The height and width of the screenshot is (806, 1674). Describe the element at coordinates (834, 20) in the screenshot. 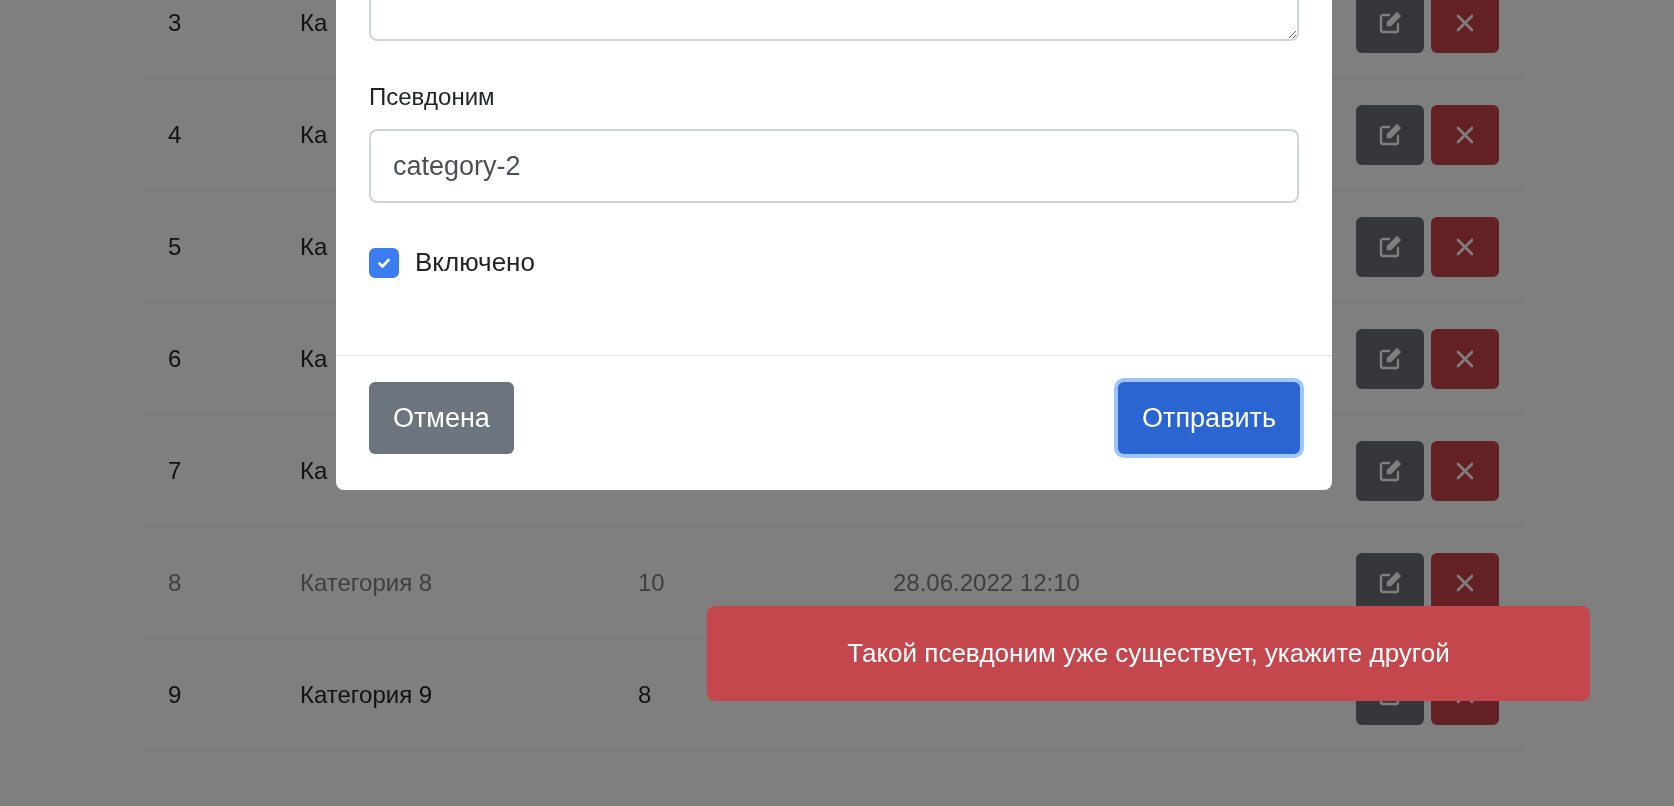

I see `textarea-field` at that location.